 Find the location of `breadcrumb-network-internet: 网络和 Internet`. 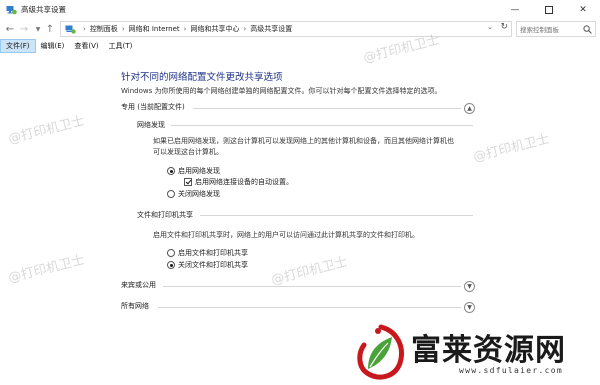

breadcrumb-network-internet: 网络和 Internet is located at coordinates (154, 29).